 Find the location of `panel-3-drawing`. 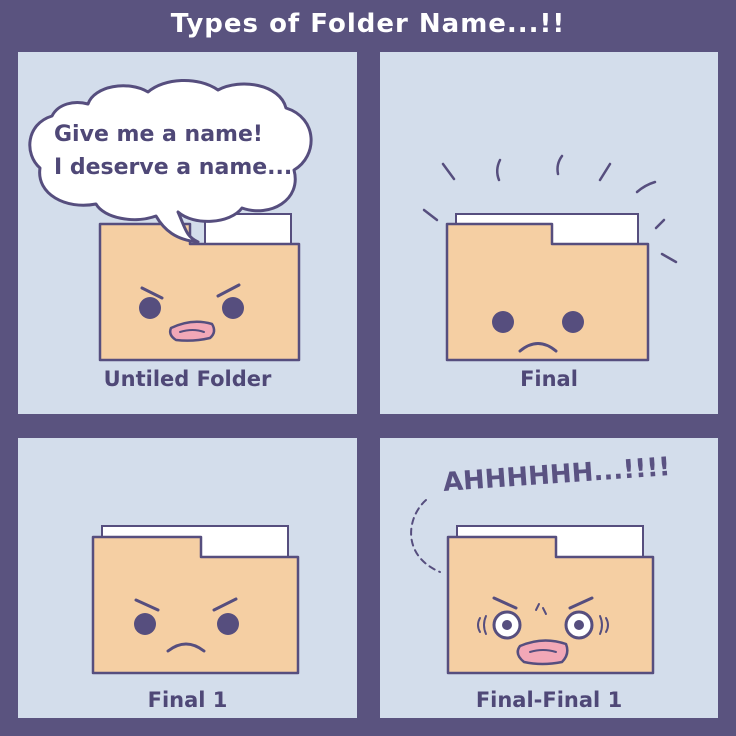

panel-3-drawing is located at coordinates (195, 600).